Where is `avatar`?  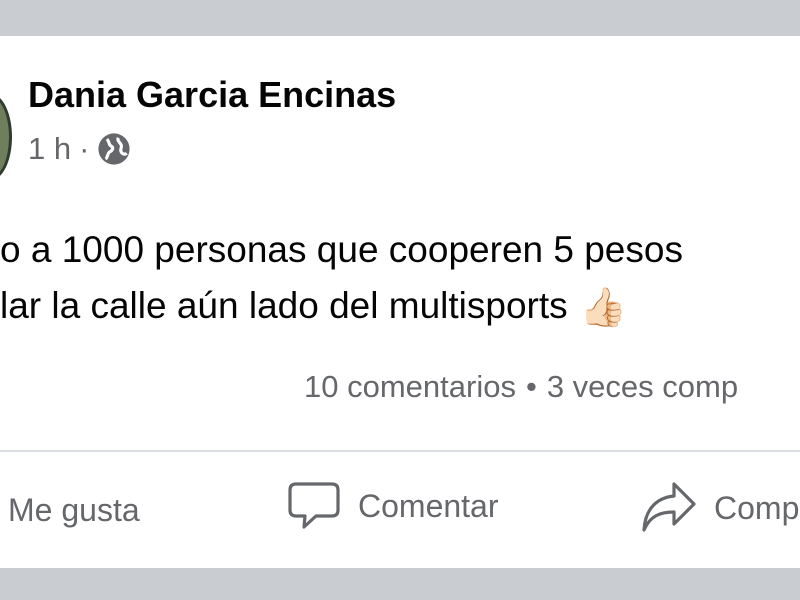 avatar is located at coordinates (6, 137).